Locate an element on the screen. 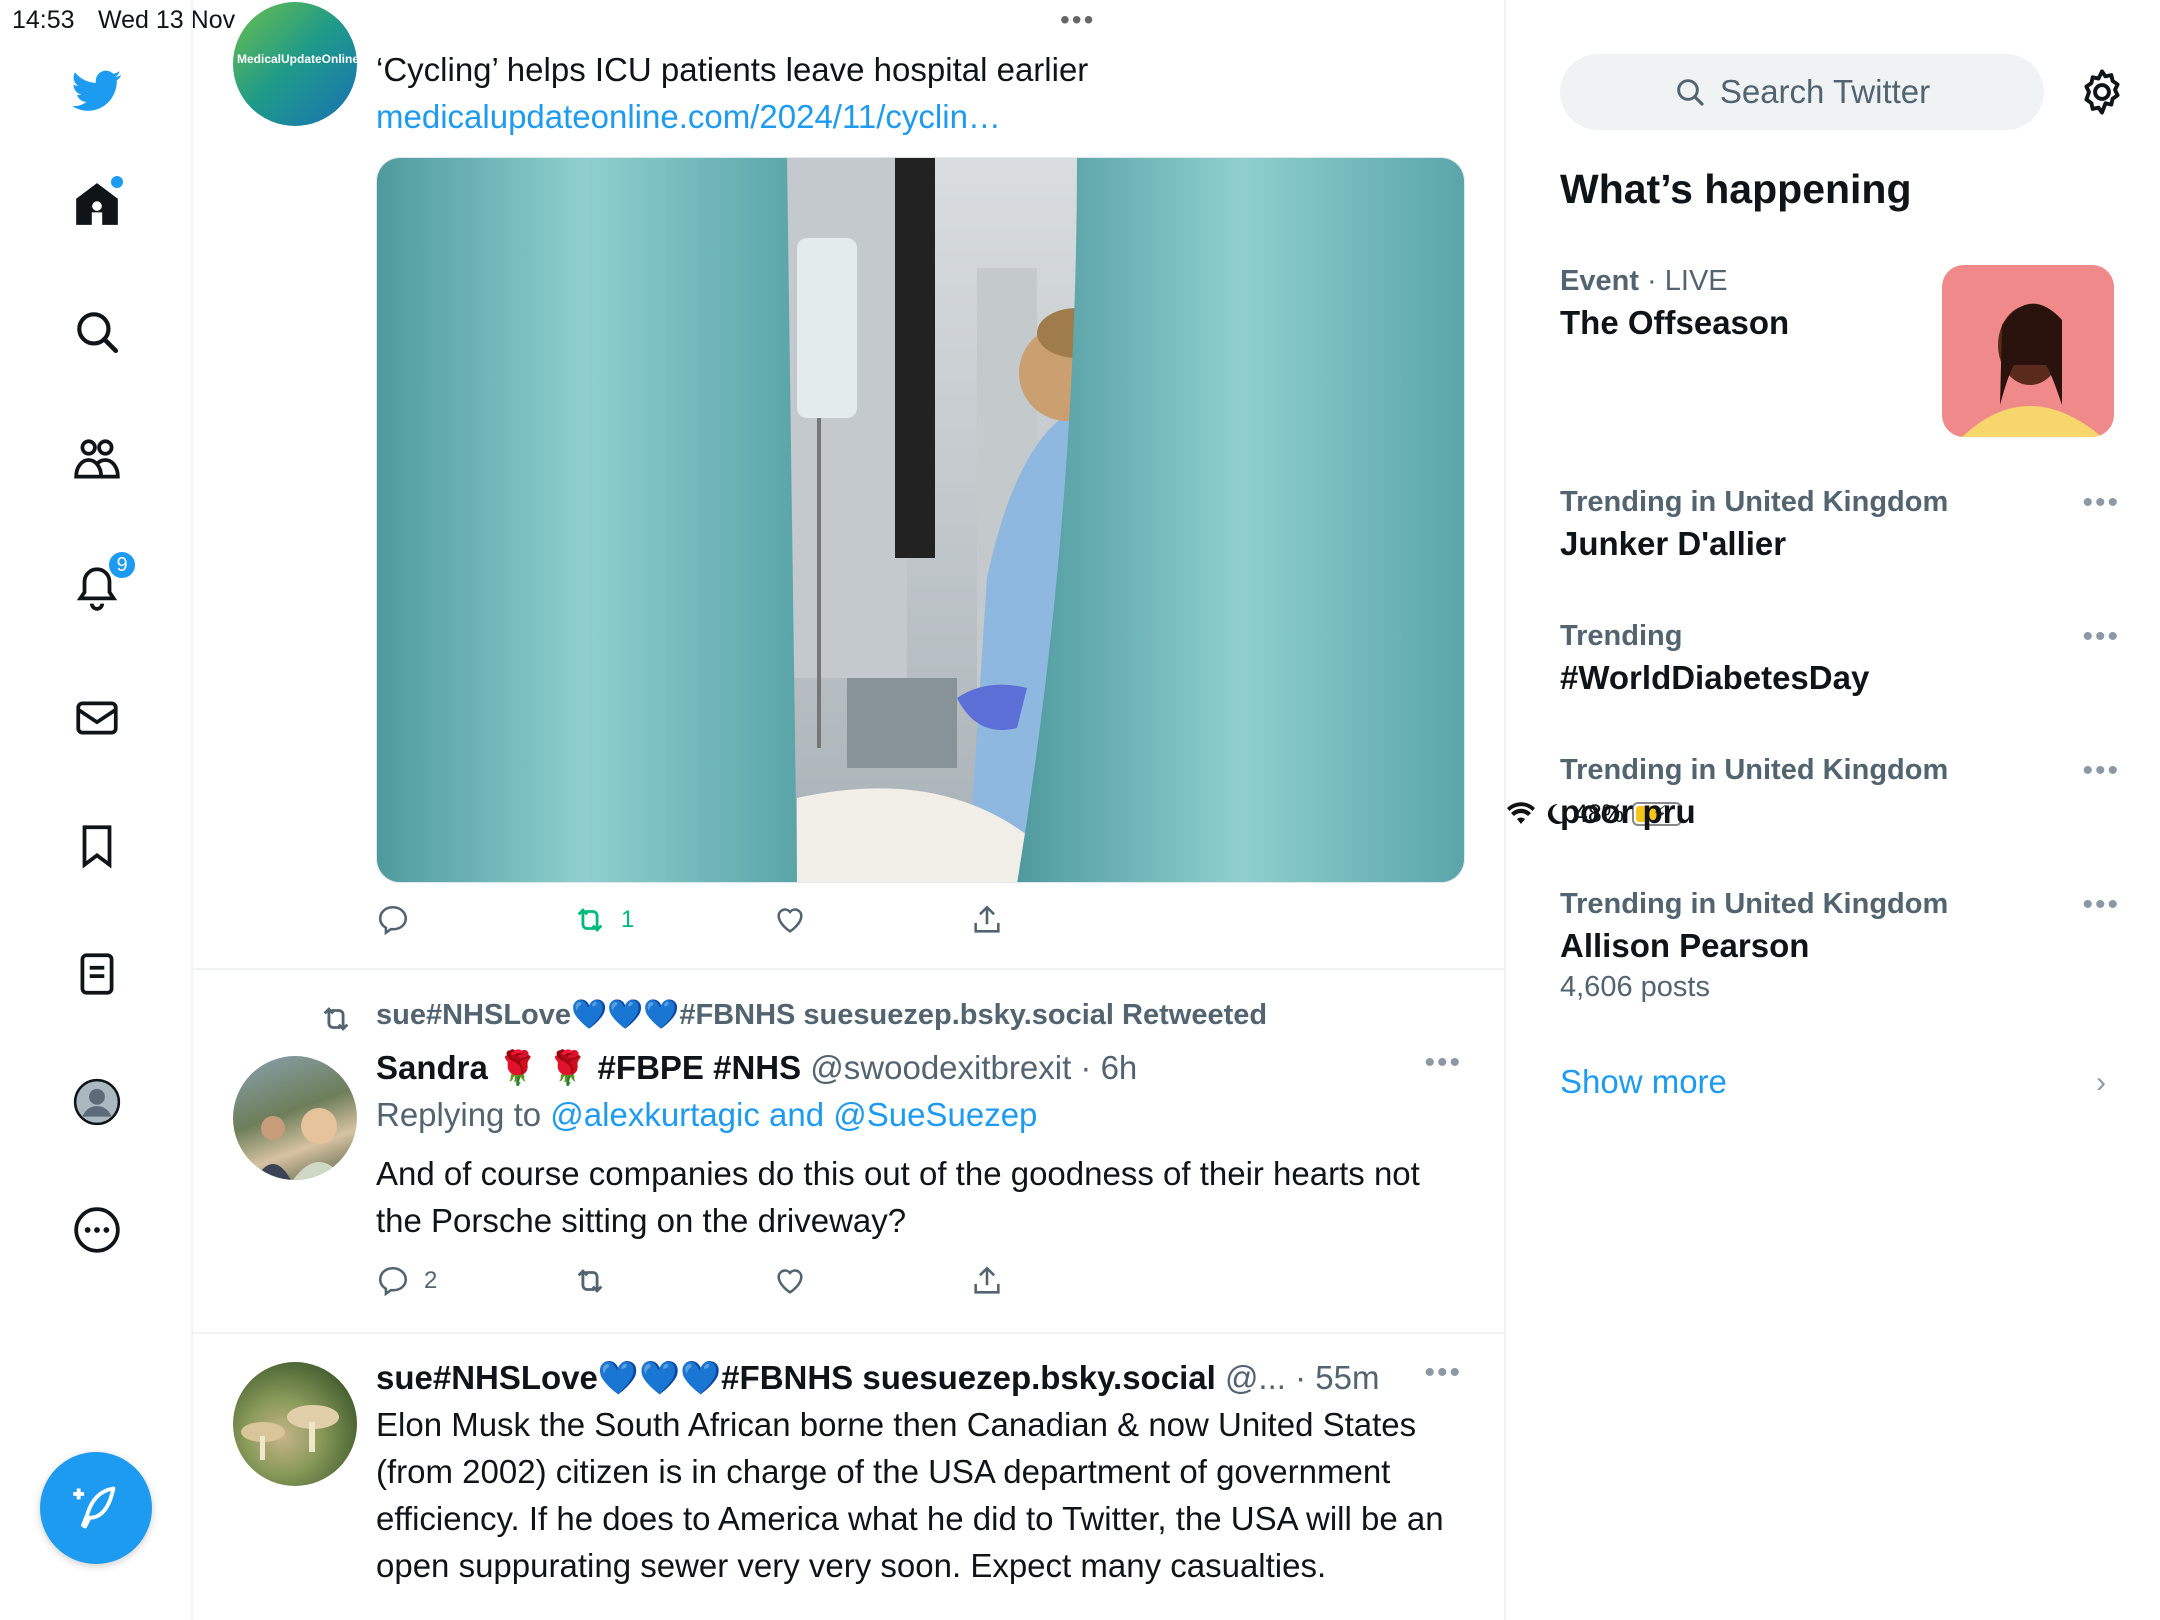  replying-to-users: @alexkurtagic and @SueSuezep is located at coordinates (793, 1114).